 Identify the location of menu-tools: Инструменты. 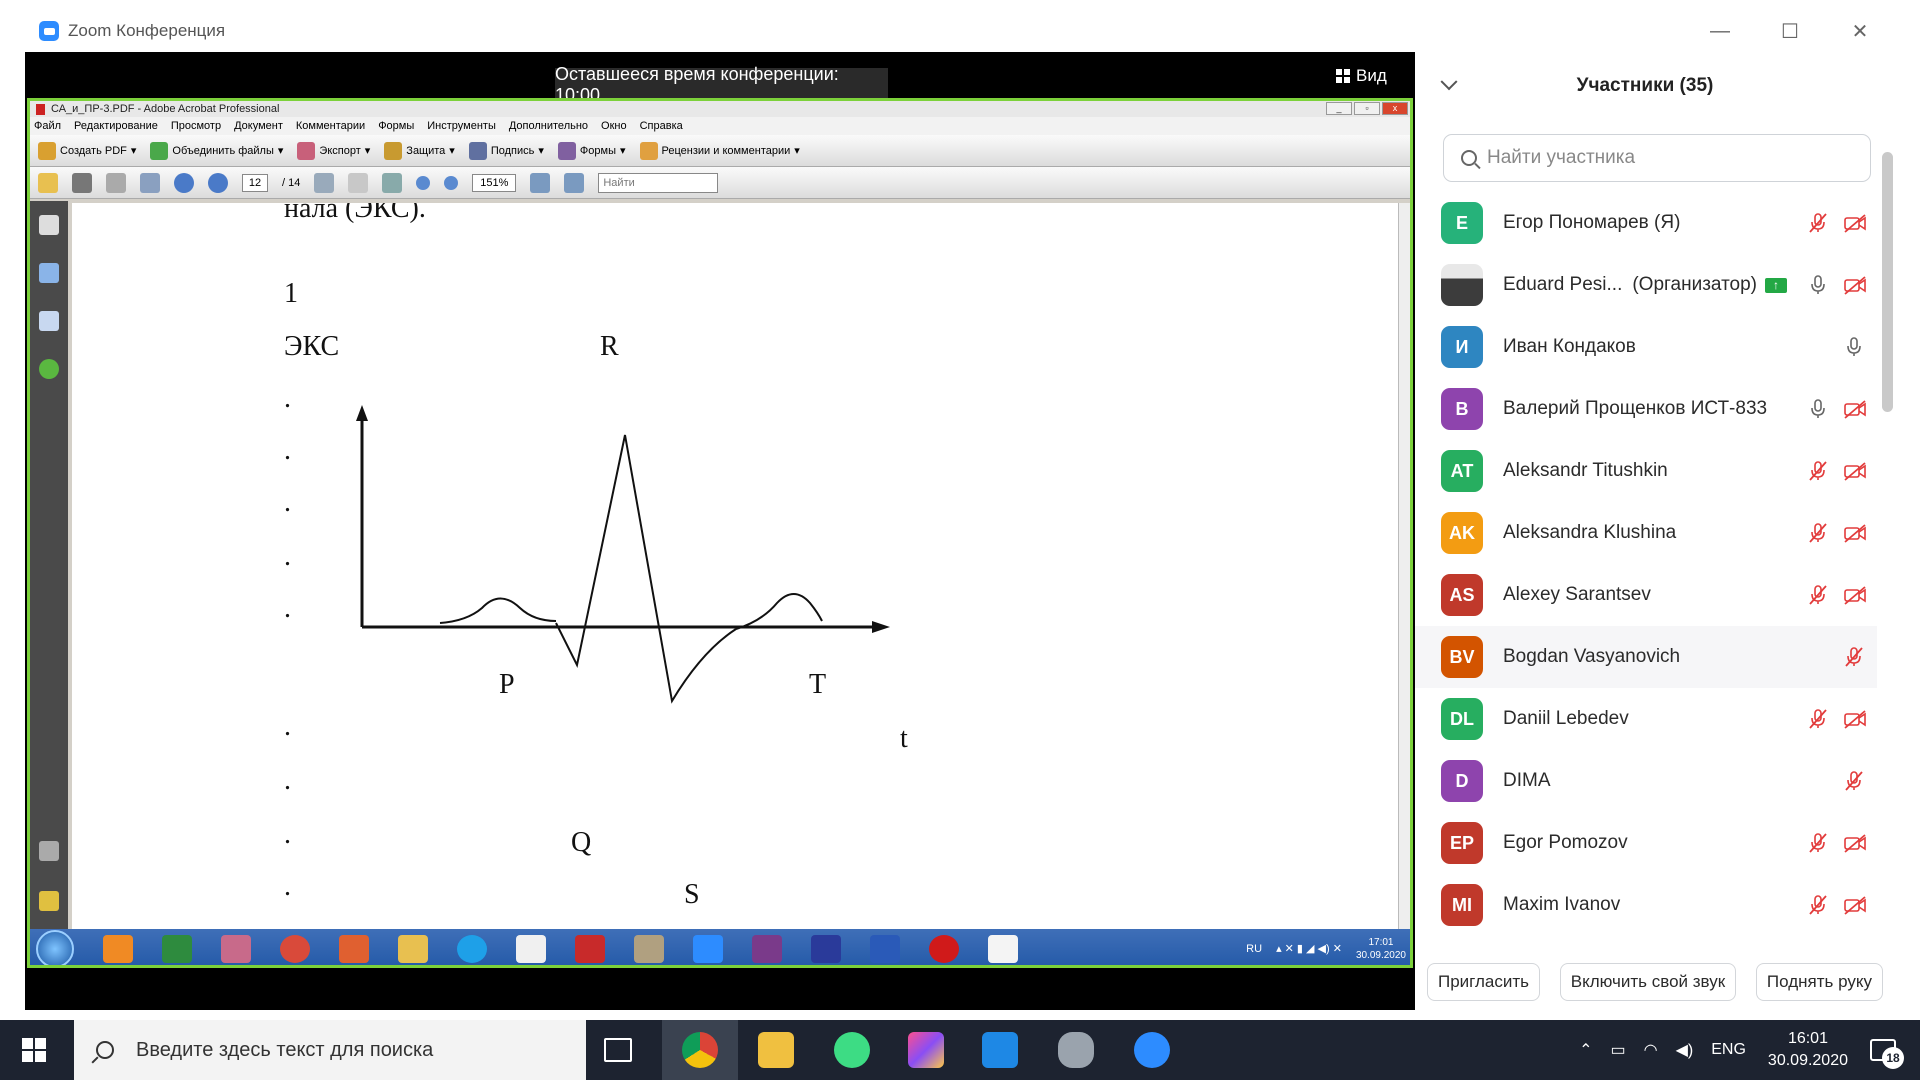
(461, 126).